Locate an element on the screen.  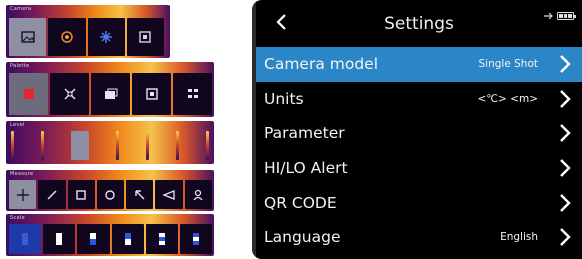
settings-header: Settings is located at coordinates (419, 22).